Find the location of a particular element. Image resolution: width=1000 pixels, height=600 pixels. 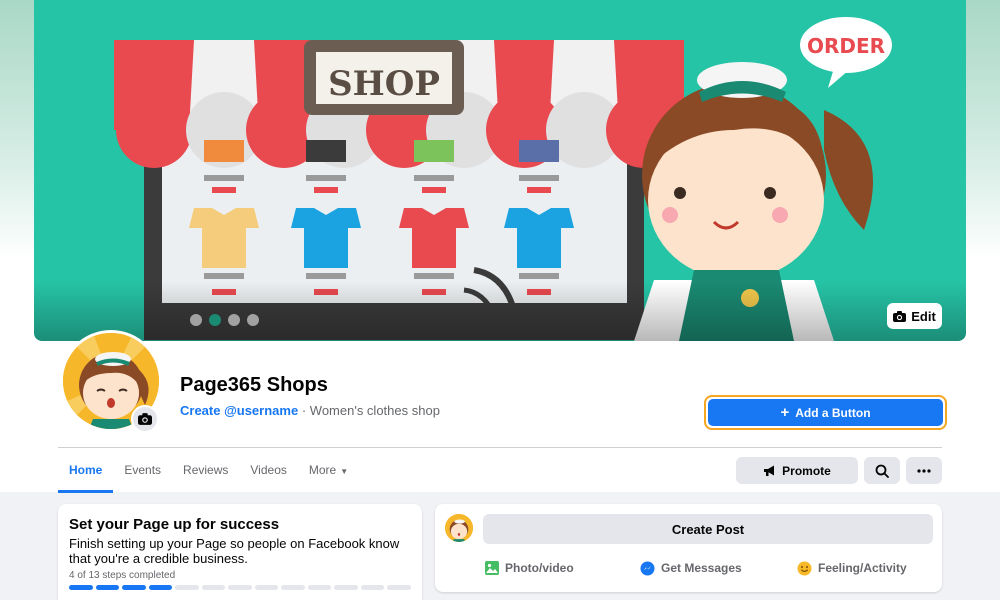

add-button-highlight: + Add a Button is located at coordinates (825, 412).